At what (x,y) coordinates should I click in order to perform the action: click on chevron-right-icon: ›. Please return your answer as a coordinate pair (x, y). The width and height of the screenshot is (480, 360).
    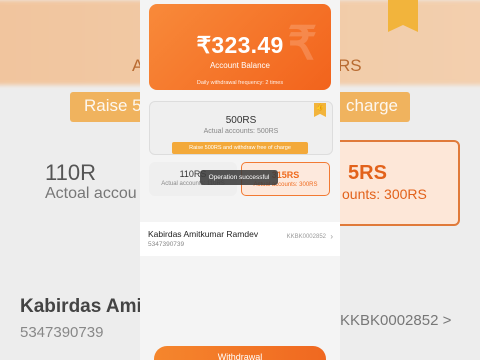
    Looking at the image, I should click on (331, 236).